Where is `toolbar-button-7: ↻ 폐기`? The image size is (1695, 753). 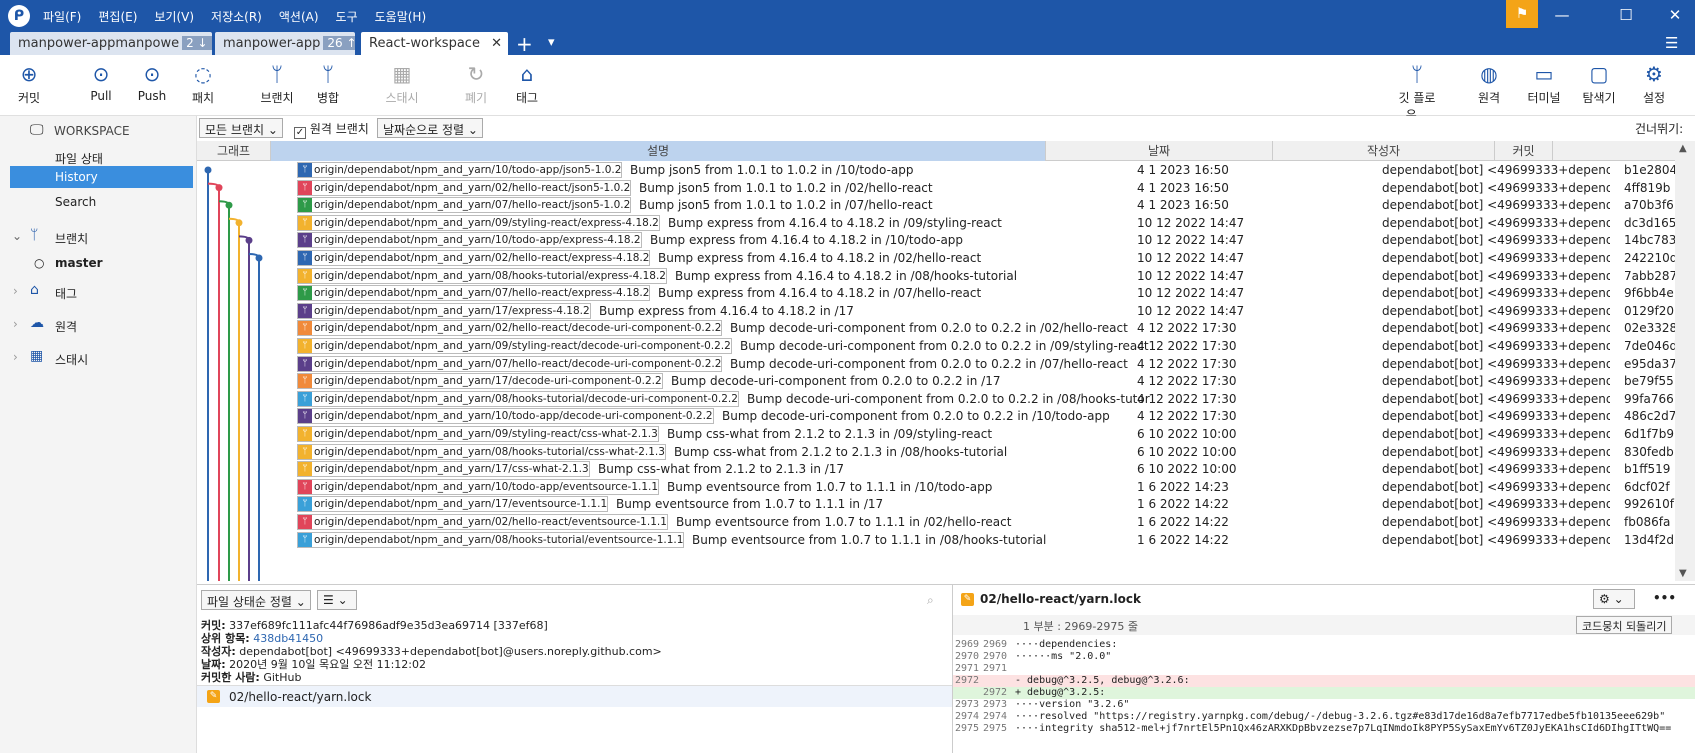 toolbar-button-7: ↻ 폐기 is located at coordinates (476, 83).